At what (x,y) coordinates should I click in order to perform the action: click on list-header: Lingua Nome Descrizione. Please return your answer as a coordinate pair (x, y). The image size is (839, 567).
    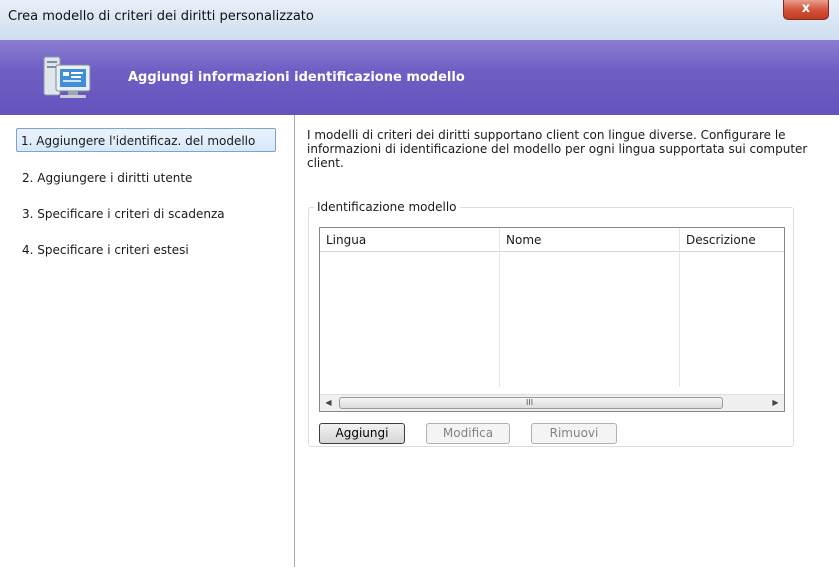
    Looking at the image, I should click on (552, 240).